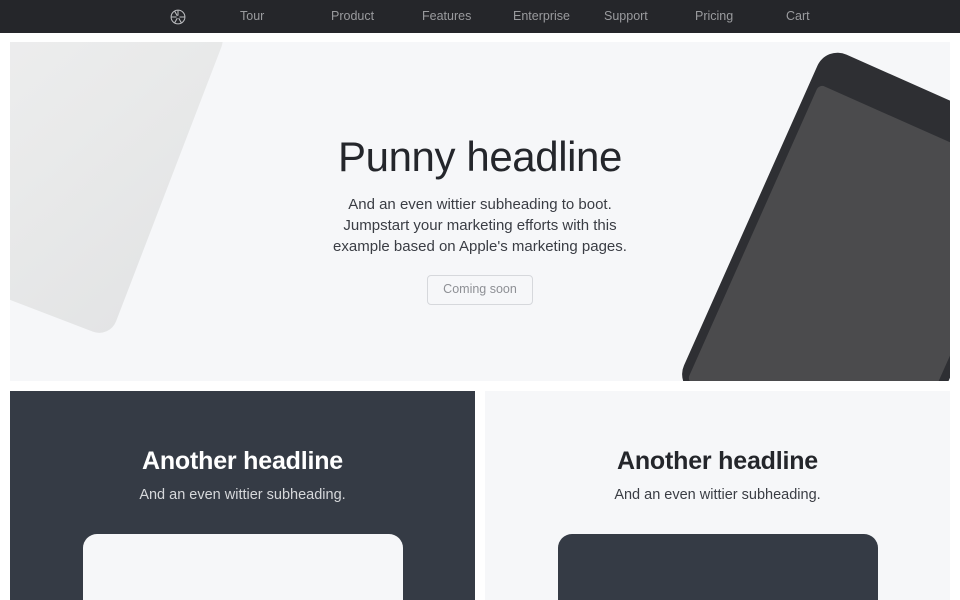 This screenshot has width=960, height=600. What do you see at coordinates (480, 156) in the screenshot?
I see `hero-title: Punny headline` at bounding box center [480, 156].